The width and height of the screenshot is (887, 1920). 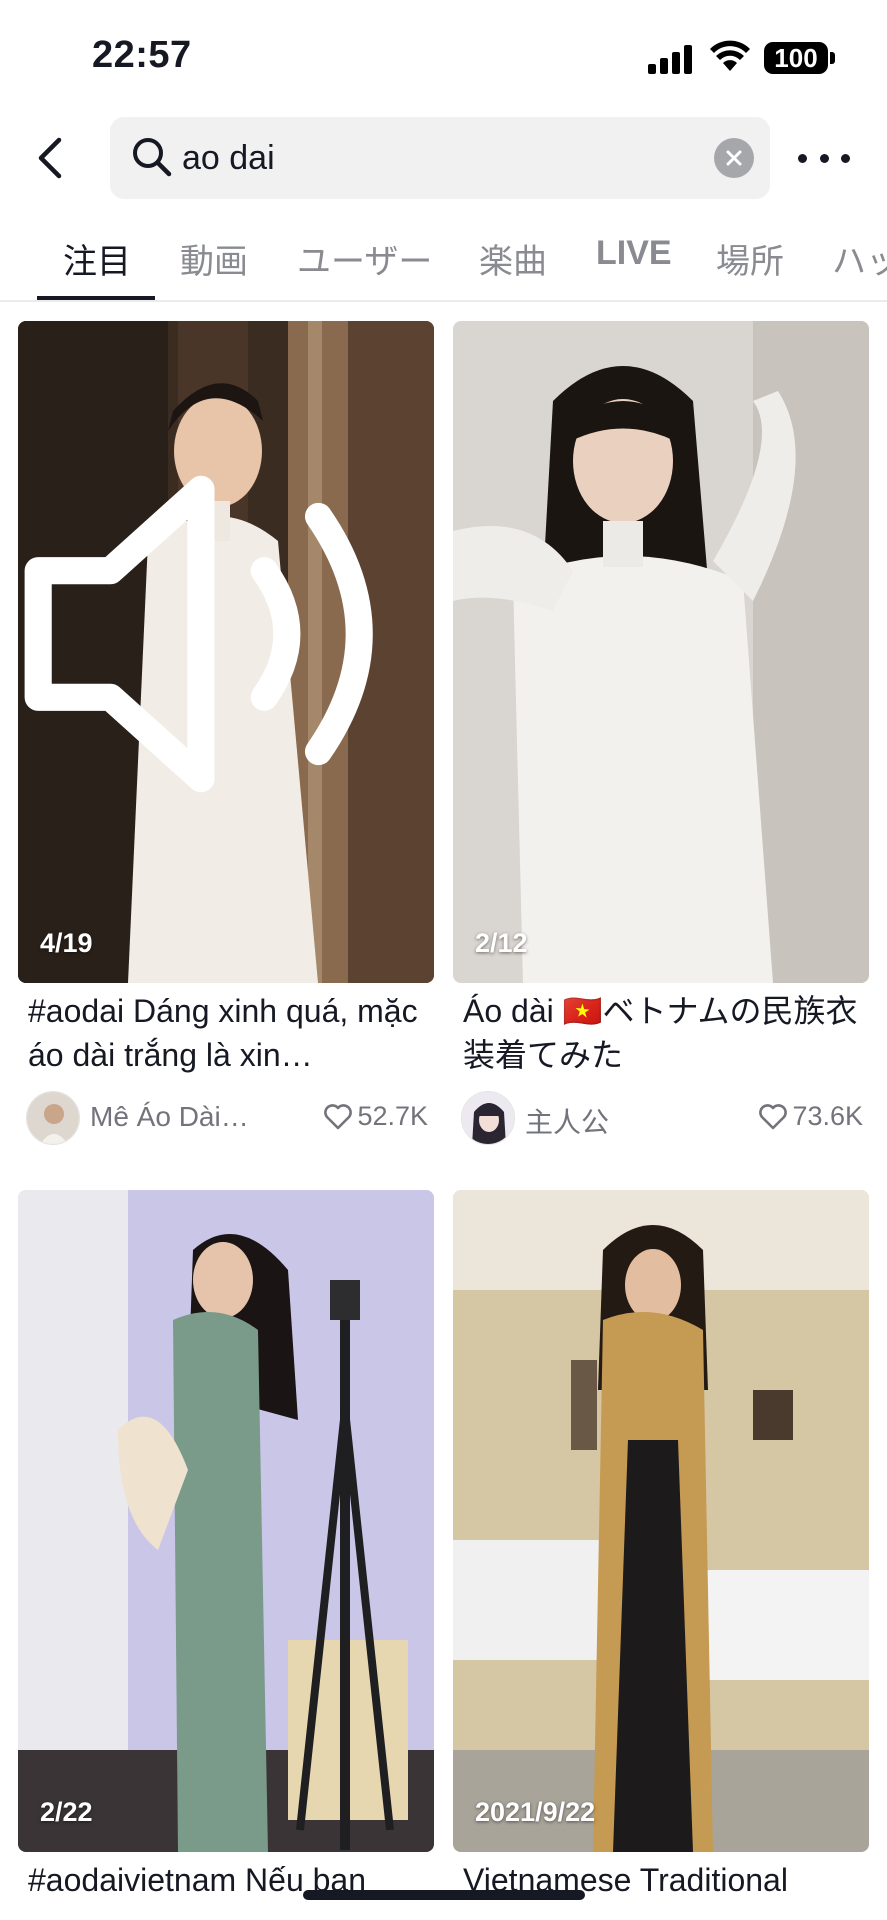 I want to click on search-tabs: 注目 動画 ユーザー 楽曲 LIVE 場所 ハッシュタグ, so click(x=443, y=262).